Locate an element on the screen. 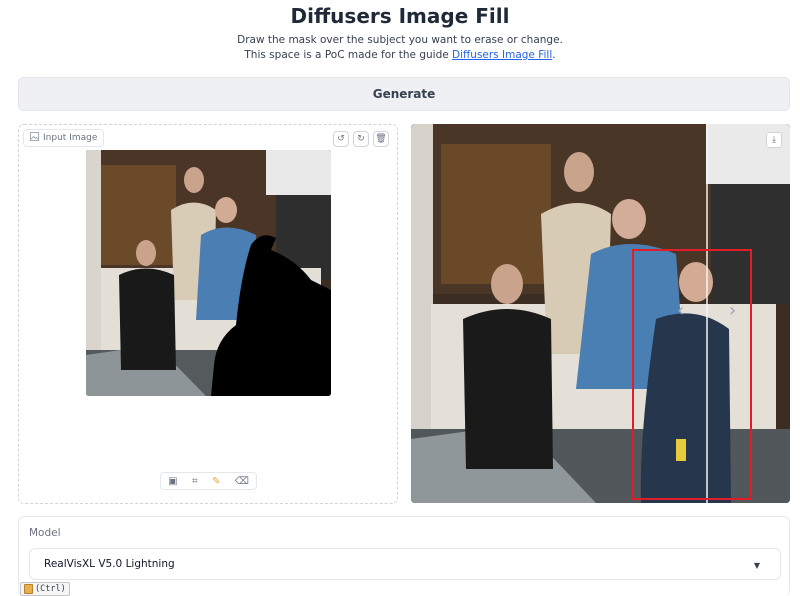  model-selected-value: RealVisXL V5.0 Lightning is located at coordinates (109, 564).